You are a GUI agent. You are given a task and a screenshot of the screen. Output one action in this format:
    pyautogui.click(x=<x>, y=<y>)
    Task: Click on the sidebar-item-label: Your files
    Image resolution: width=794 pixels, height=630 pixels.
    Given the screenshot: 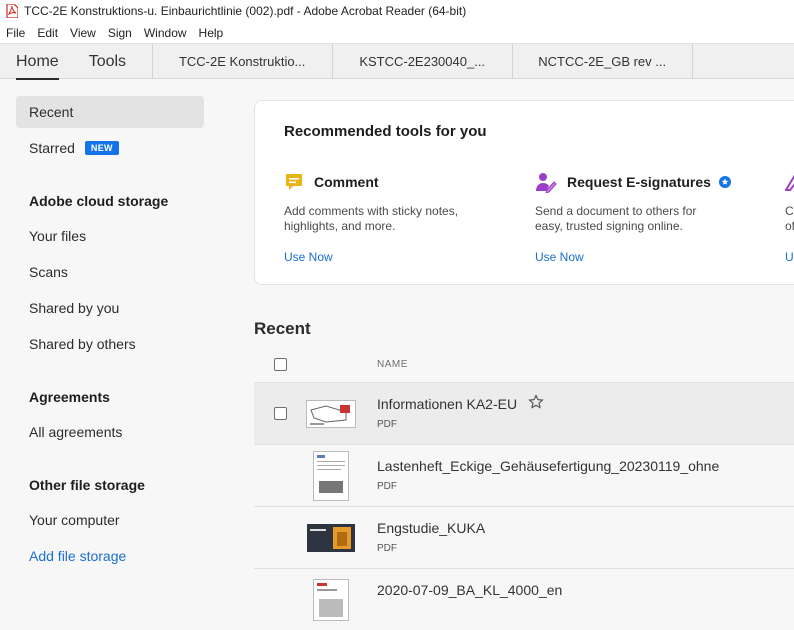 What is the action you would take?
    pyautogui.click(x=58, y=236)
    